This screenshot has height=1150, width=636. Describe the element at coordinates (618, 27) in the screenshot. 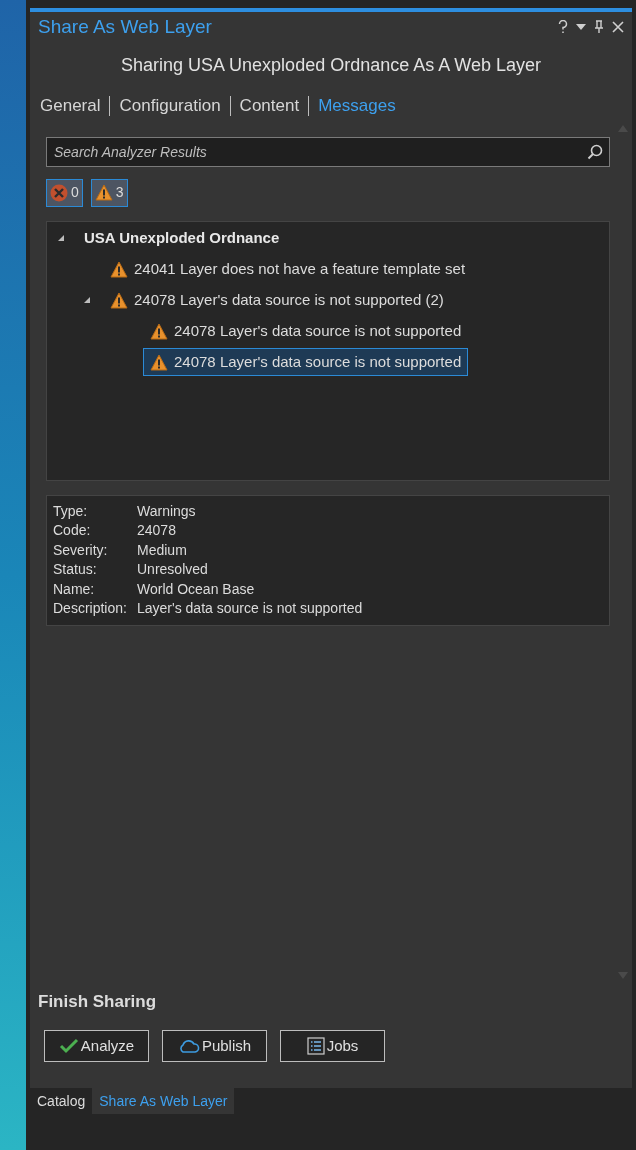

I see `close-icon` at that location.